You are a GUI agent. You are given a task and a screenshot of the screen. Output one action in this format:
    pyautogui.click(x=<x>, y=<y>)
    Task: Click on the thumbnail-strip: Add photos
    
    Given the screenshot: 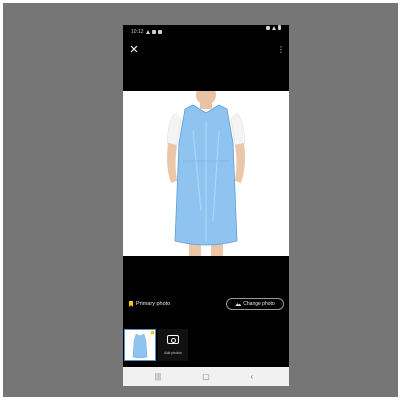 What is the action you would take?
    pyautogui.click(x=206, y=346)
    